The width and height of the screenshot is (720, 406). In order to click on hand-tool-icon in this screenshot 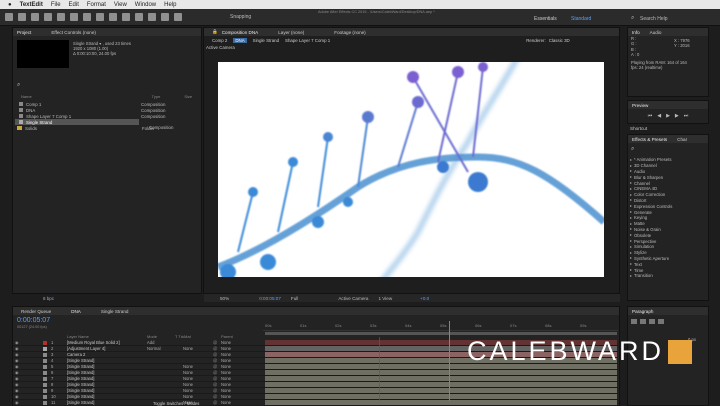, I will do `click(22, 17)`.